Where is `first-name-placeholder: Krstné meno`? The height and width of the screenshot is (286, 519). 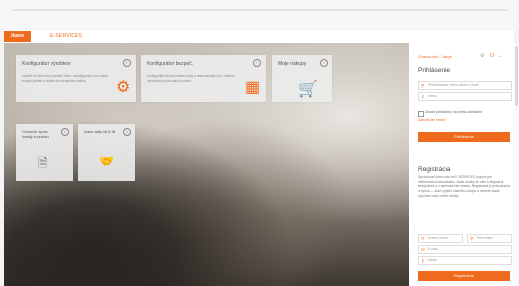 first-name-placeholder: Krstné meno is located at coordinates (438, 238).